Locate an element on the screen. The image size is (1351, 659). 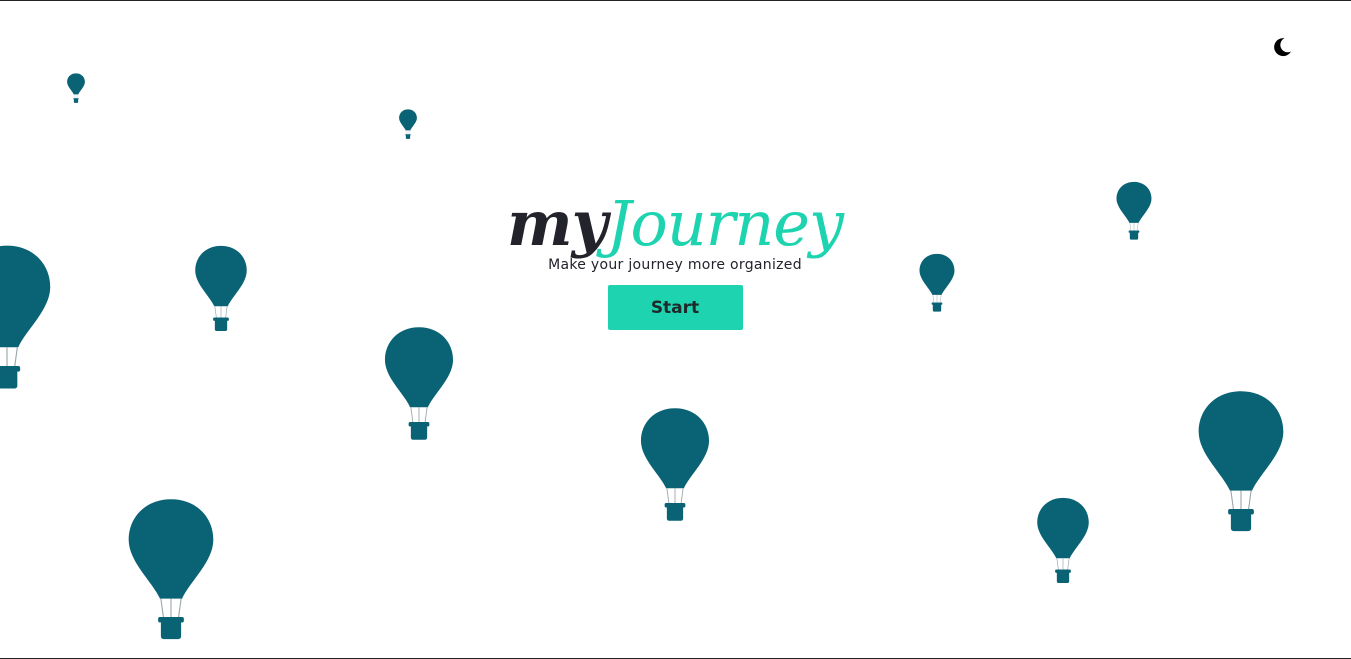
start-button: Start is located at coordinates (675, 307).